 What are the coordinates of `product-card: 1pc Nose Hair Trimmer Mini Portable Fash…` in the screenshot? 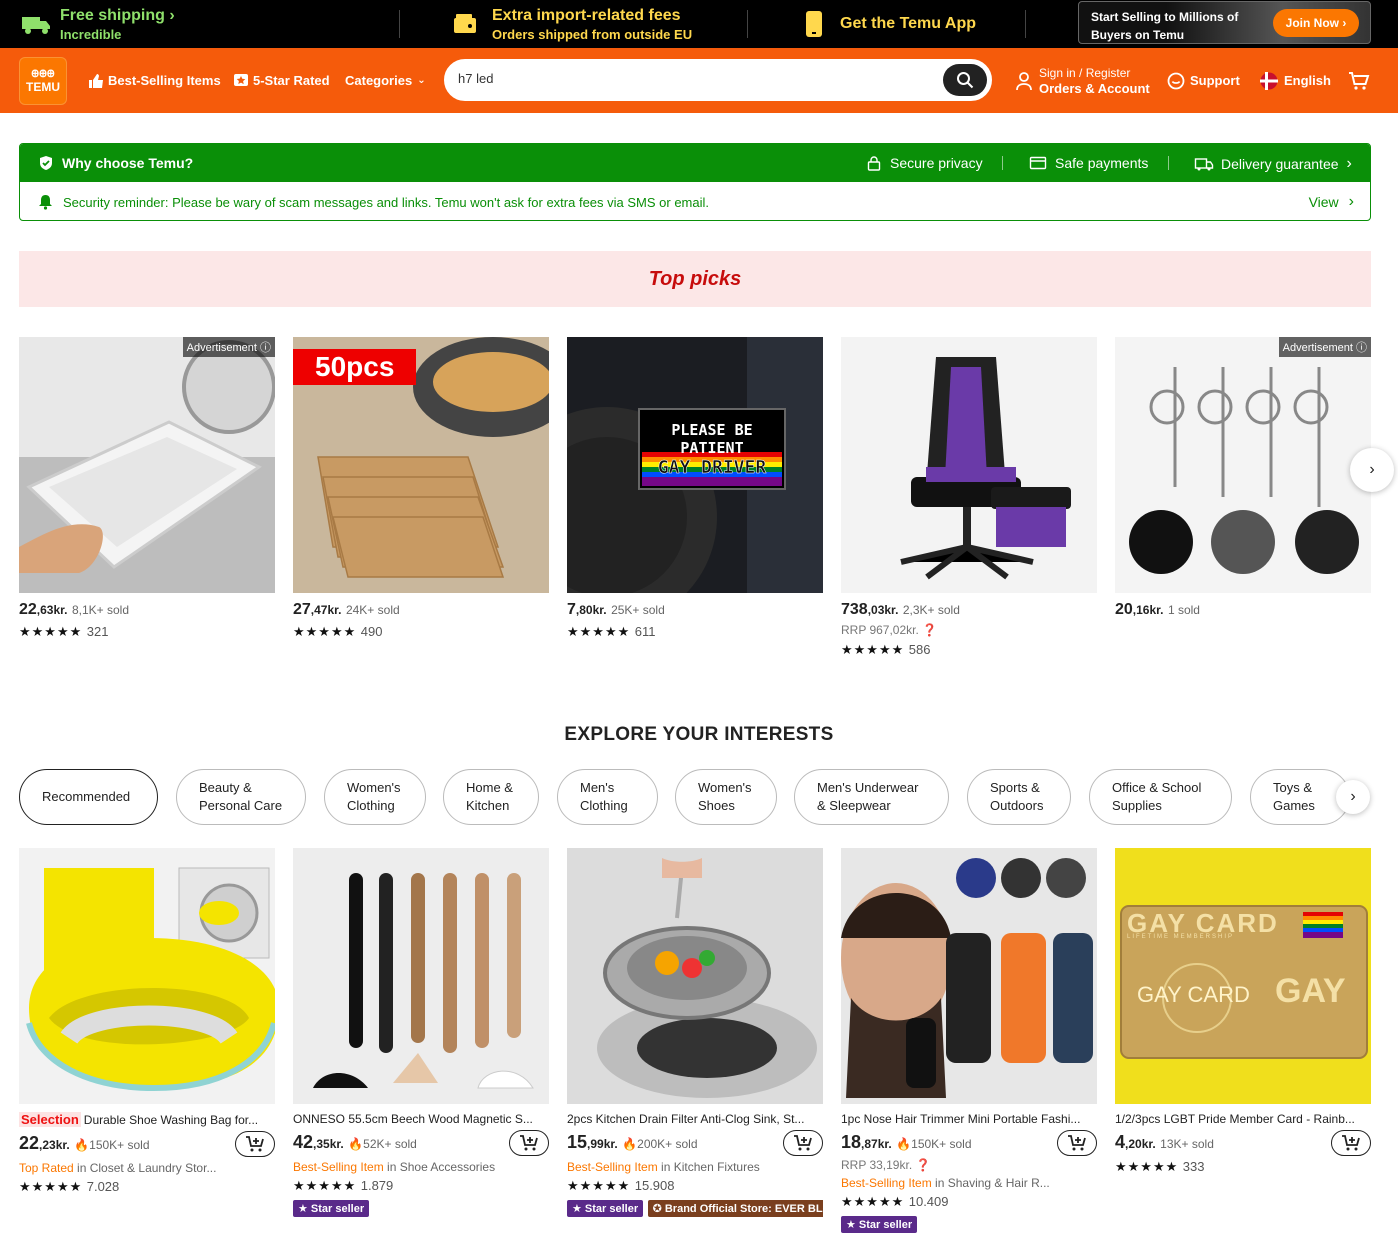 It's located at (969, 1040).